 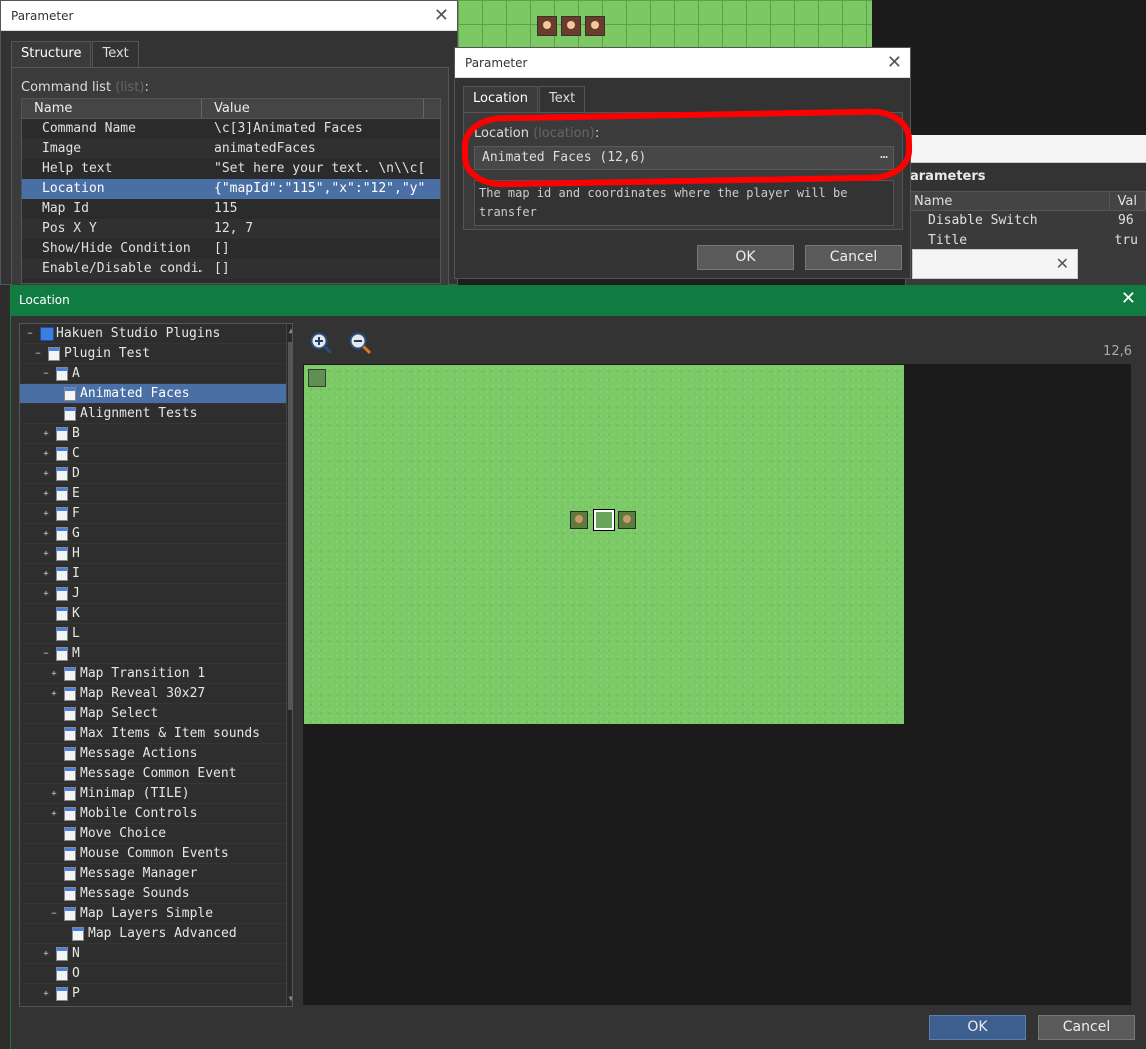 What do you see at coordinates (156, 794) in the screenshot?
I see `tree-item: + Minimap (TILE)` at bounding box center [156, 794].